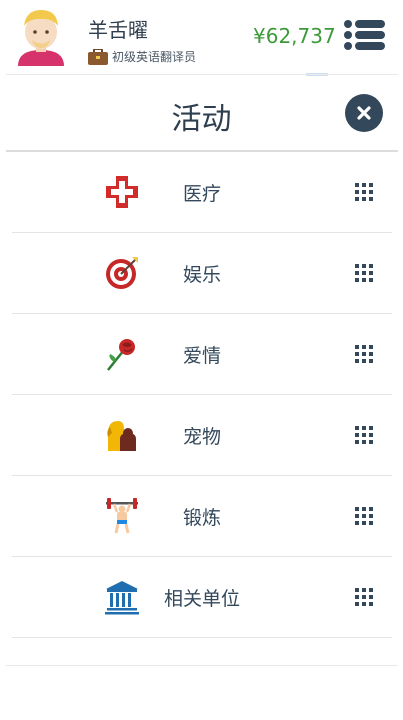 The image size is (403, 720). What do you see at coordinates (364, 35) in the screenshot?
I see `list-menu-icon` at bounding box center [364, 35].